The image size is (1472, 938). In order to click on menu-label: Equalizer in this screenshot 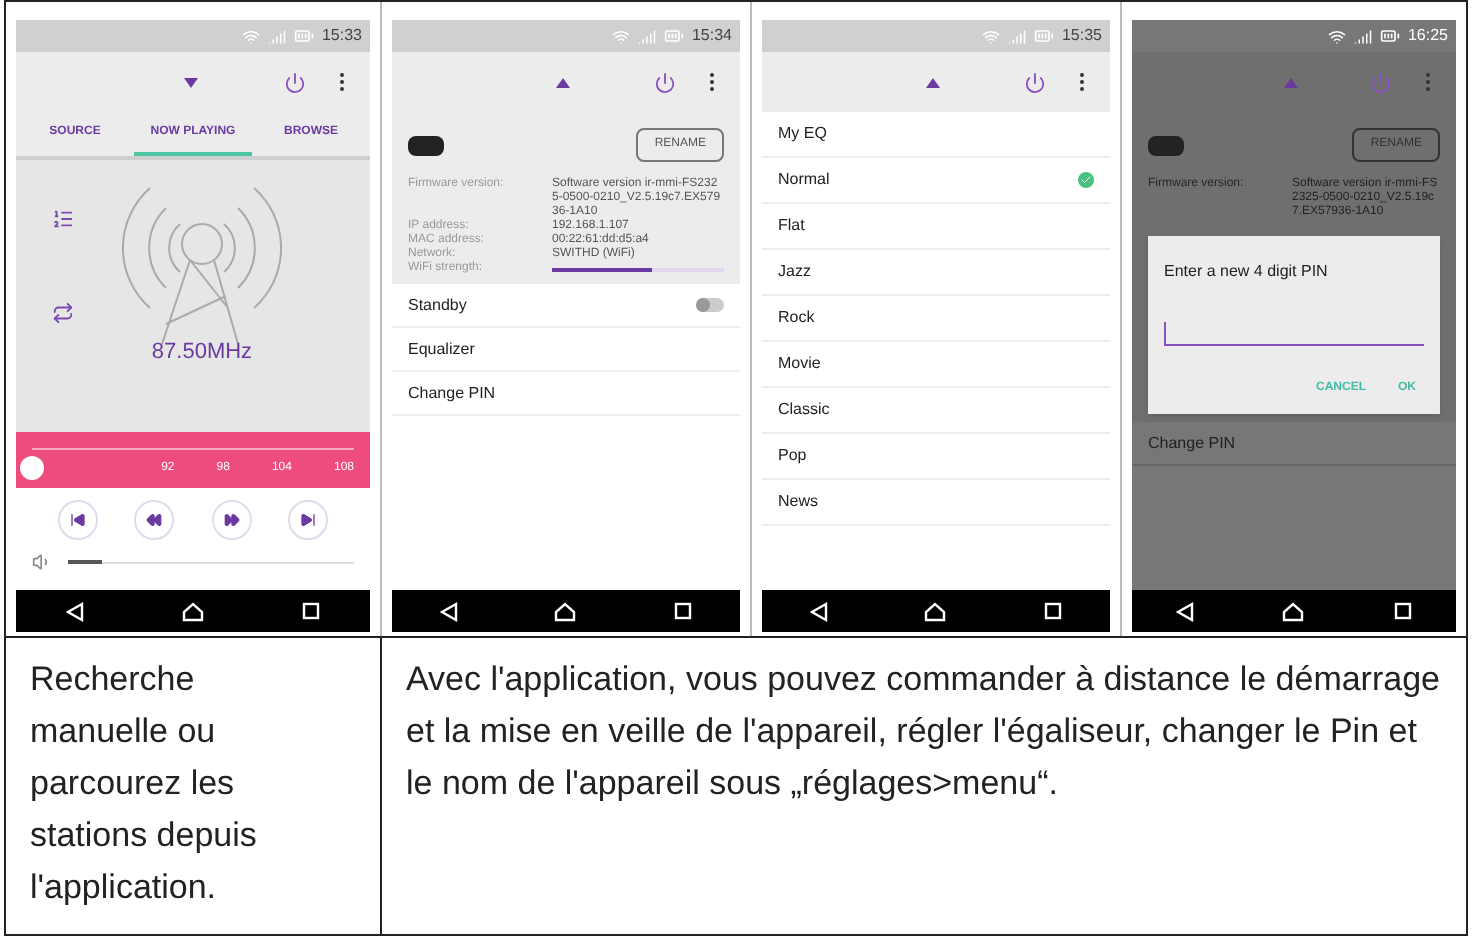, I will do `click(441, 349)`.